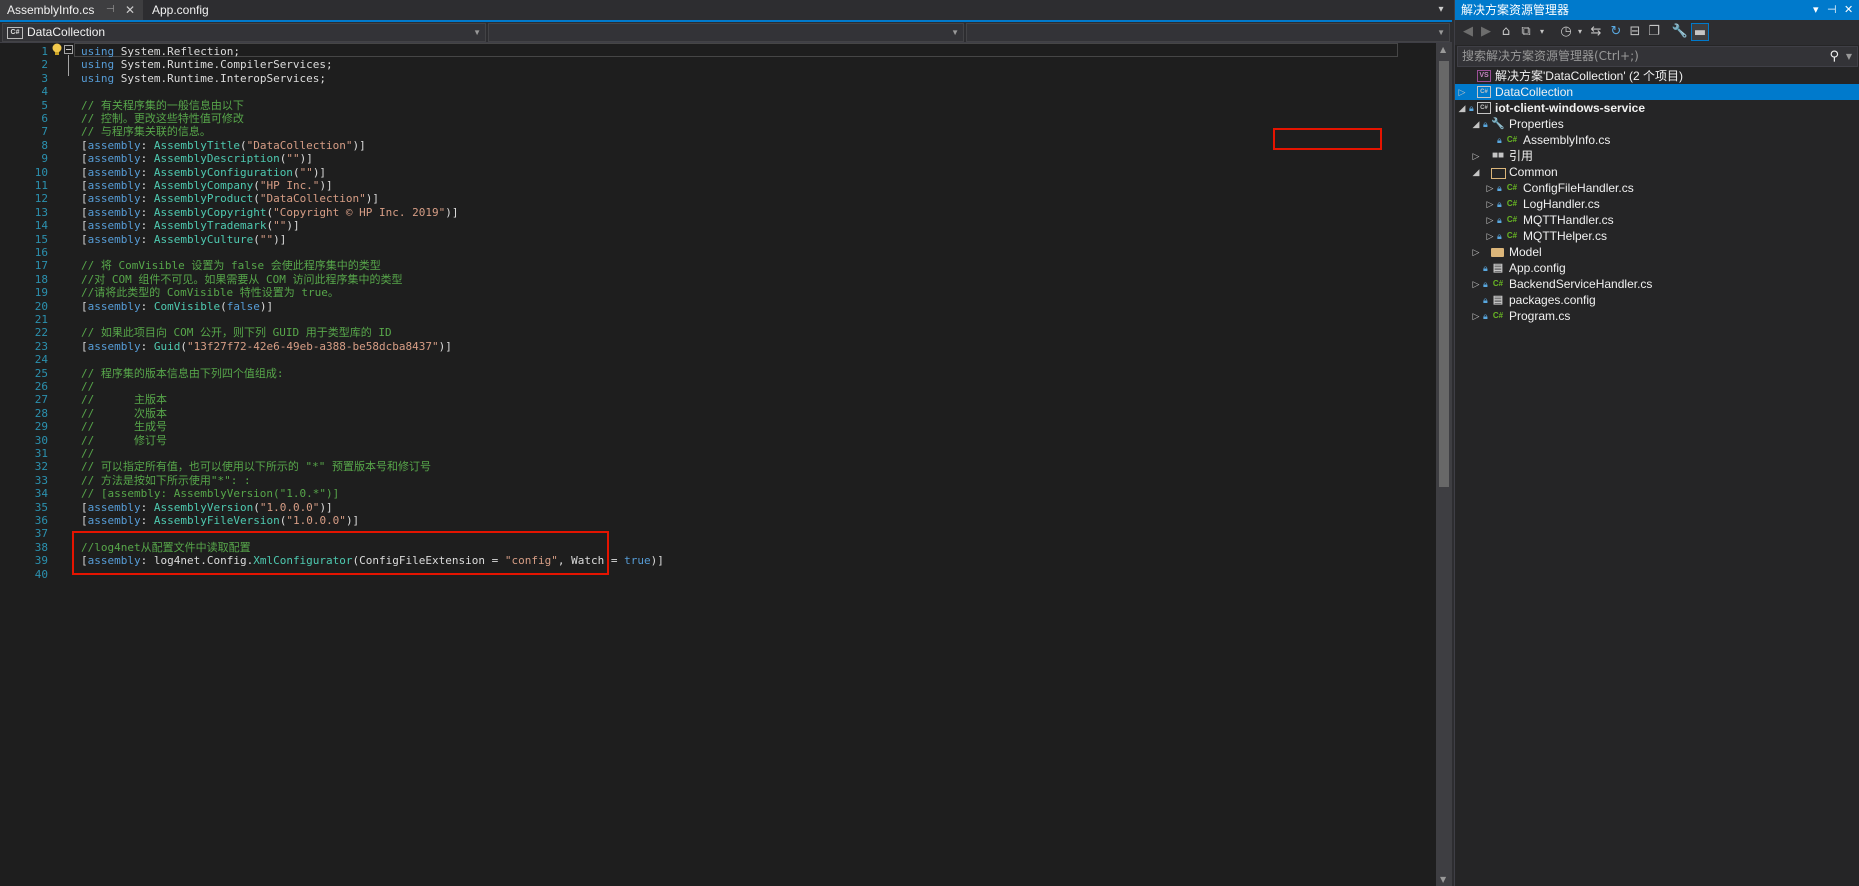 This screenshot has width=1859, height=886. I want to click on code-token: // 可以指定所有值，也可以使用以下所示的 "*" 预置版本号和修订号, so click(256, 467).